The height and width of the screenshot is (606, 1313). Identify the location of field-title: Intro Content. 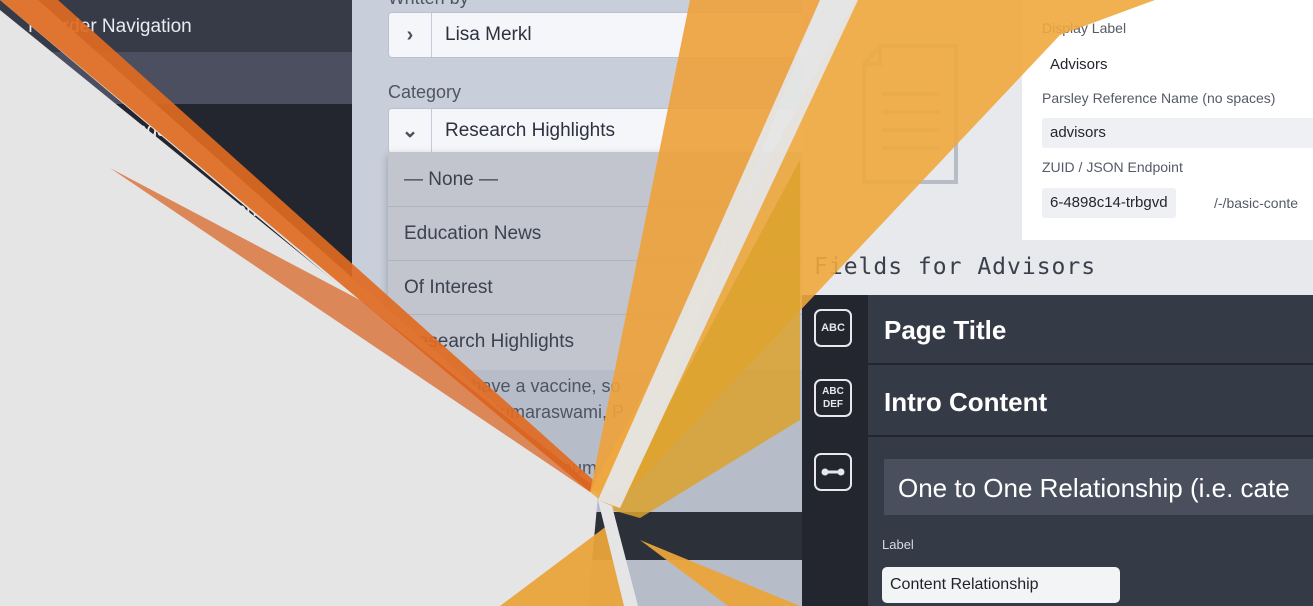
(966, 402).